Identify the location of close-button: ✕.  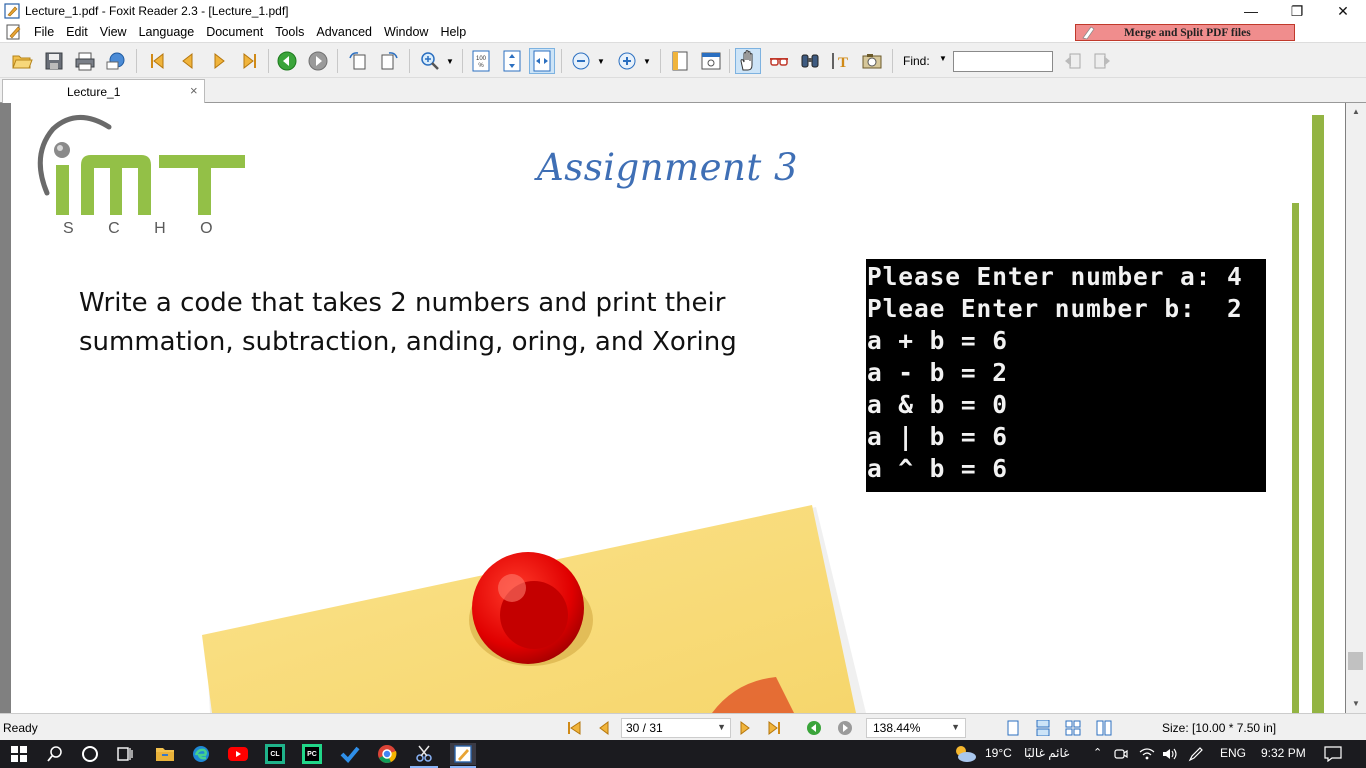
(1343, 11).